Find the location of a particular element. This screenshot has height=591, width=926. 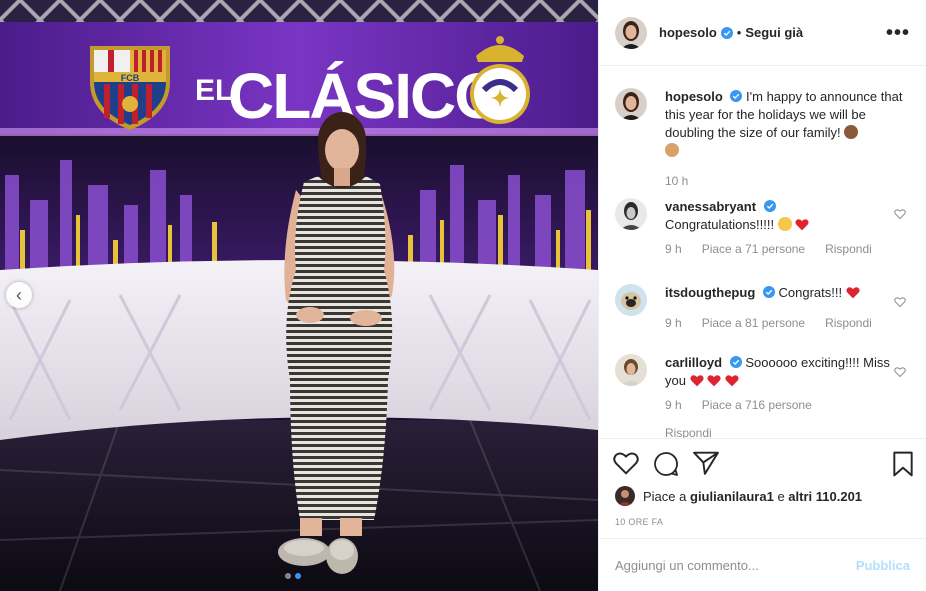

likes-summary: Piace a giulianilaura1 e altri 110.201 is located at coordinates (738, 496).